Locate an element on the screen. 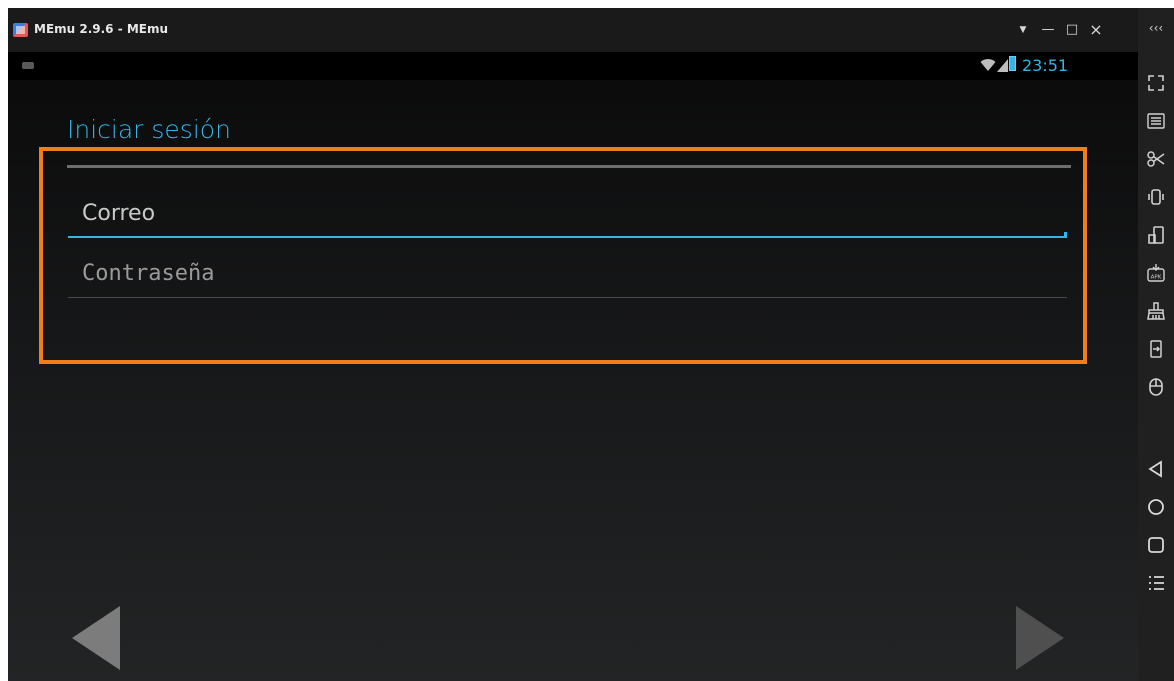 Image resolution: width=1174 pixels, height=681 pixels. recents-icon is located at coordinates (1156, 545).